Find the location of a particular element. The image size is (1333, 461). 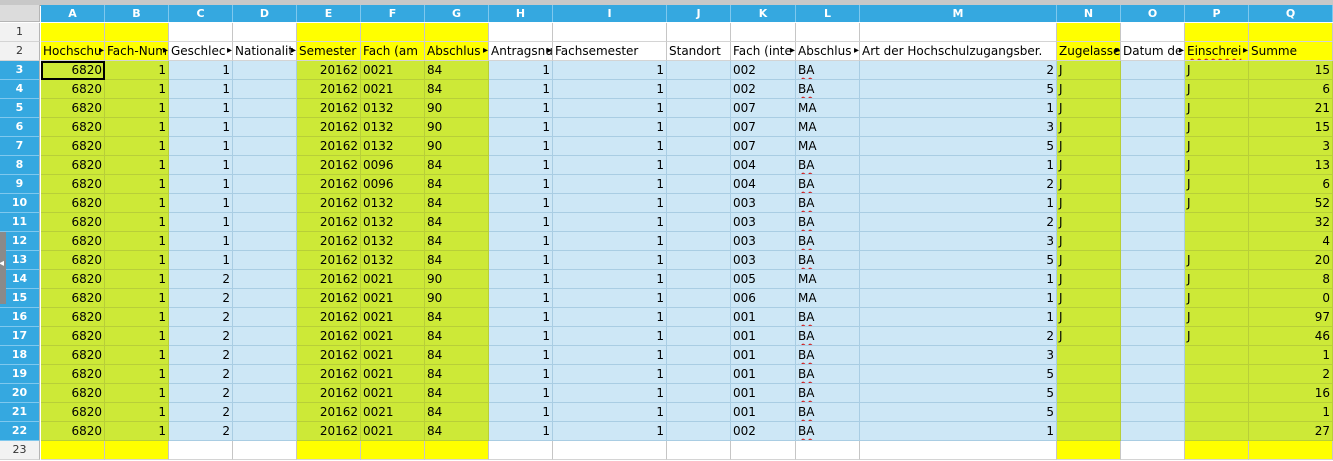

cell: 21 is located at coordinates (1291, 108).